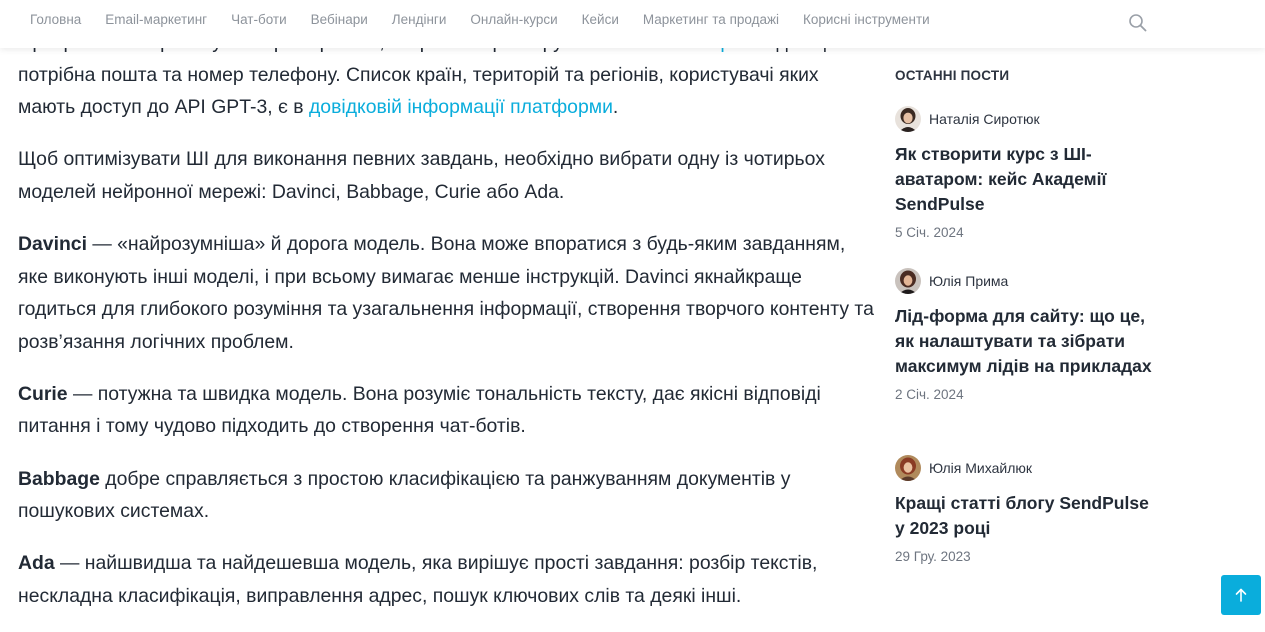 Image resolution: width=1265 pixels, height=632 pixels. Describe the element at coordinates (259, 19) in the screenshot. I see `nav-item-chatbots: Чат-боти` at that location.